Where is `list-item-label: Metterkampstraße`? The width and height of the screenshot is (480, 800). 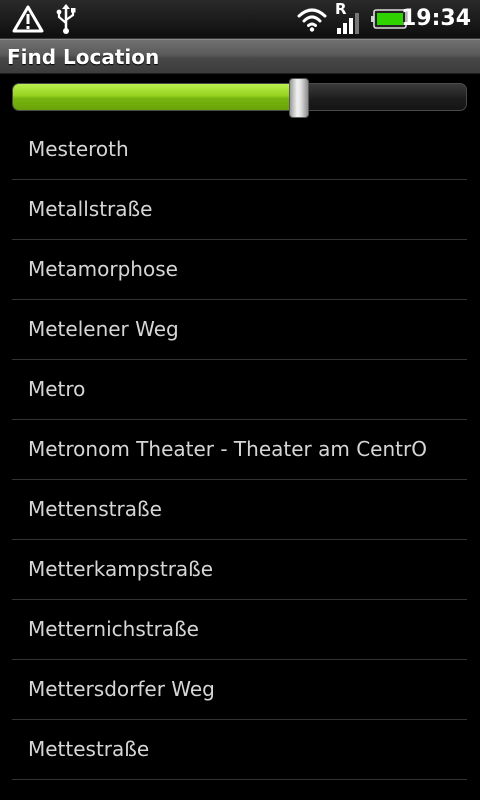 list-item-label: Metterkampstraße is located at coordinates (121, 569).